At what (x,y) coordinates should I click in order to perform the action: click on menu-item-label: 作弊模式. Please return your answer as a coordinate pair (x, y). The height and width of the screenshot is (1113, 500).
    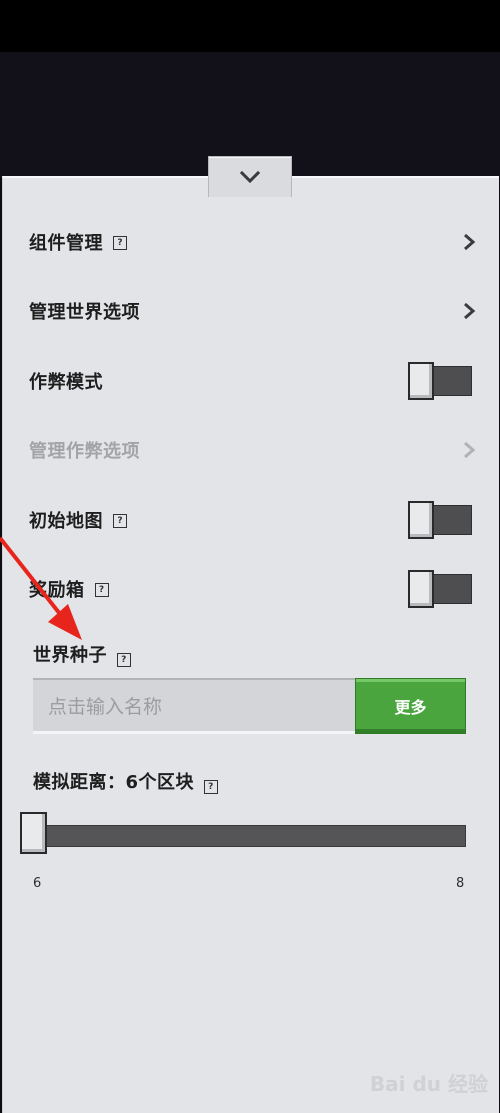
    Looking at the image, I should click on (66, 382).